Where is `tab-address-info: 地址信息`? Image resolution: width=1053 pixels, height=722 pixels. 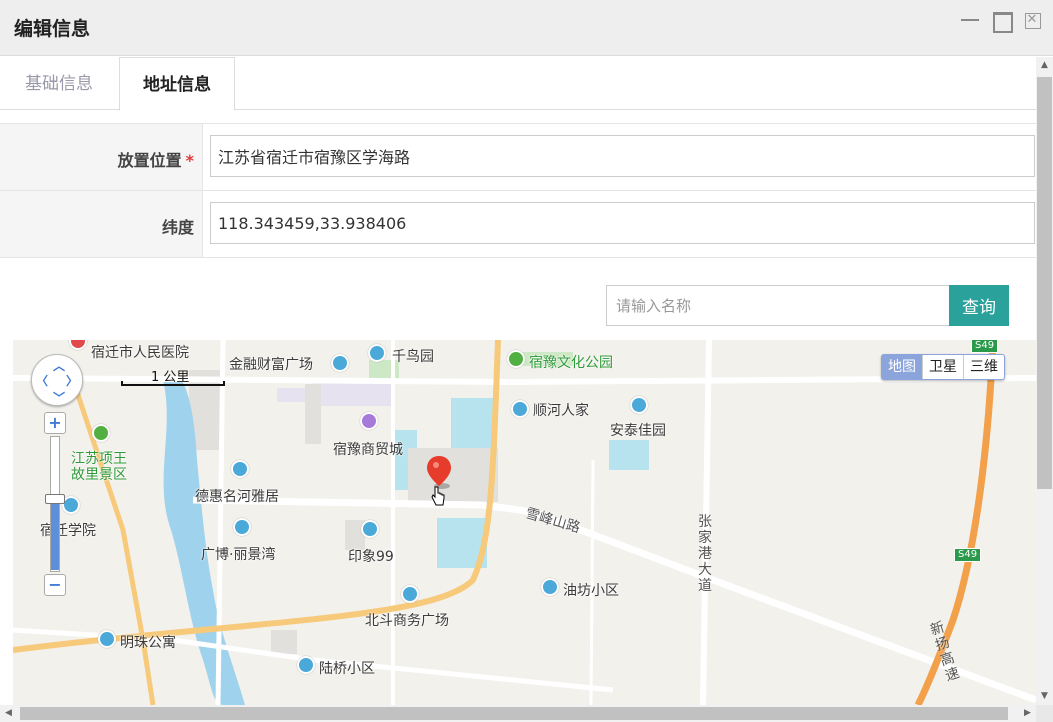 tab-address-info: 地址信息 is located at coordinates (177, 84).